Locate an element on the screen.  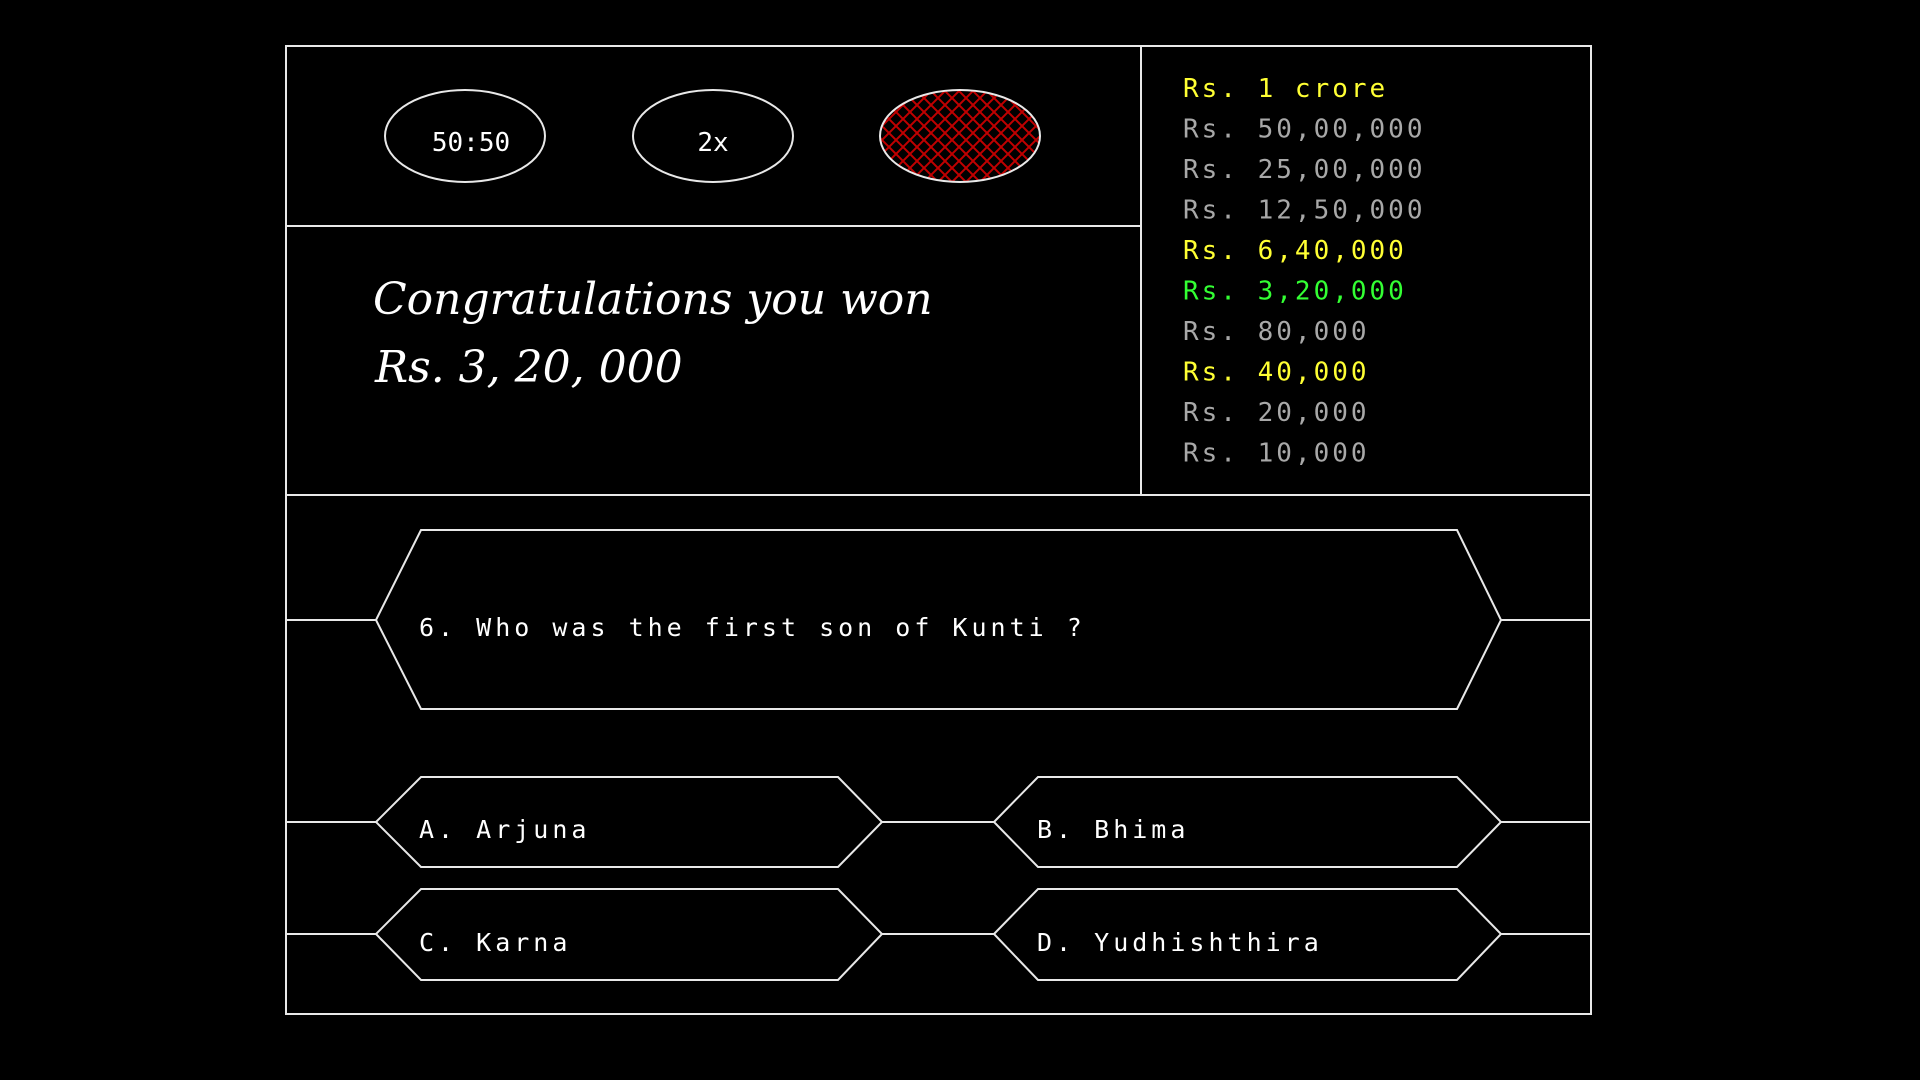
congrats-message: Congratulations you won is located at coordinates (653, 299).